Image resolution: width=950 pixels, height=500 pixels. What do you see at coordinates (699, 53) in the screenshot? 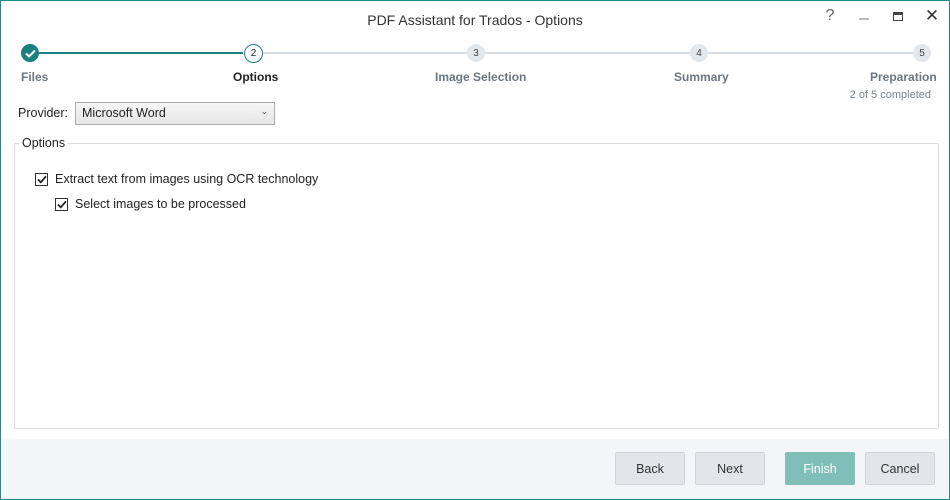
I see `step-4-circle: 4` at bounding box center [699, 53].